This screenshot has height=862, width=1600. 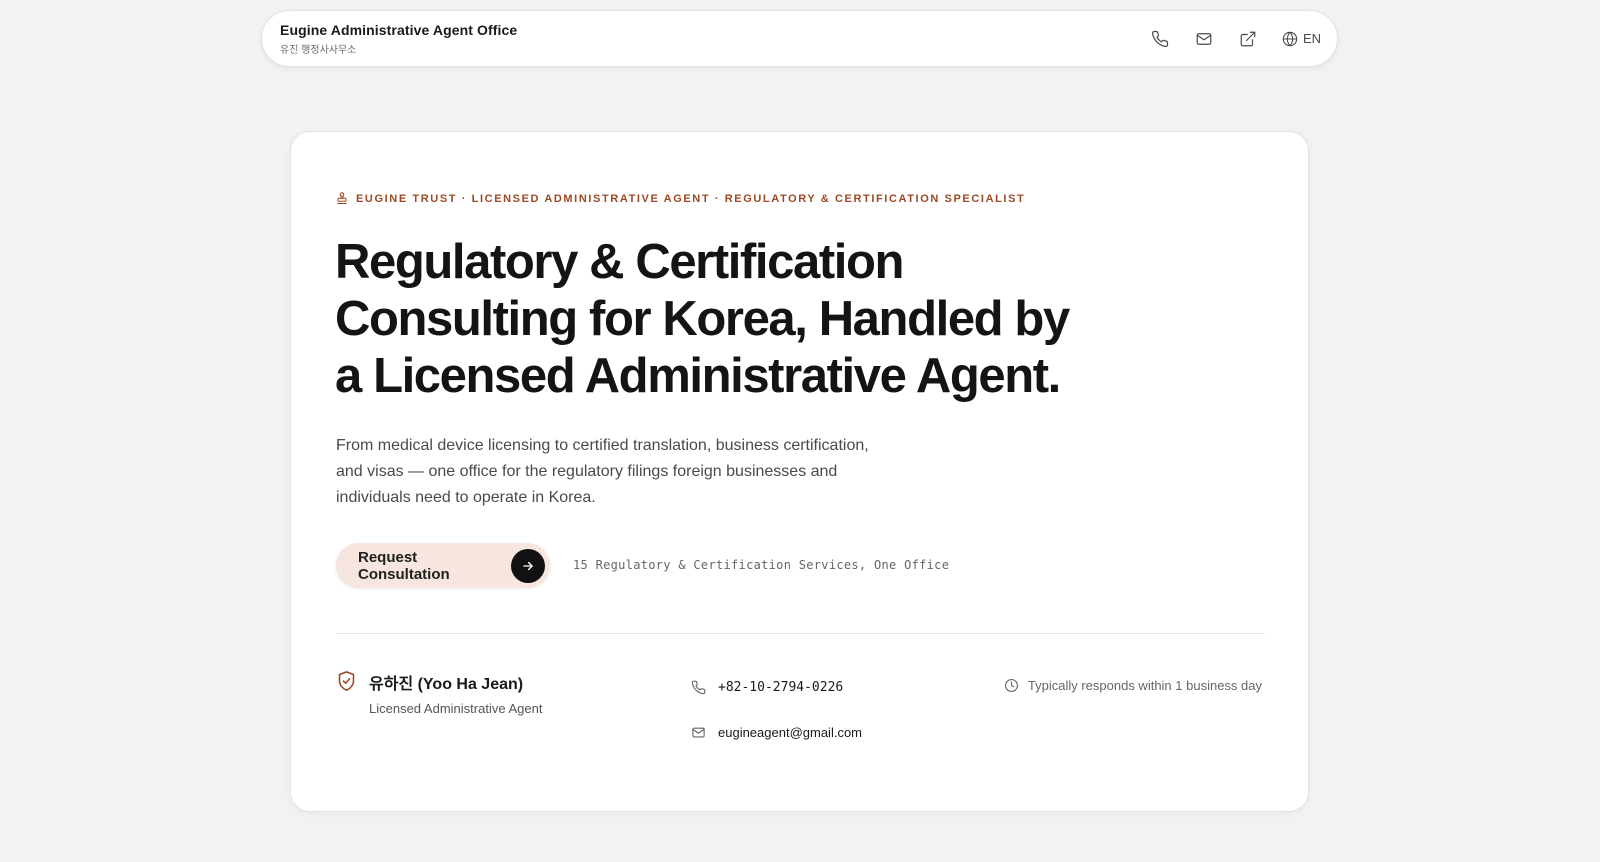 I want to click on cta-label: Request Consultation, so click(x=404, y=565).